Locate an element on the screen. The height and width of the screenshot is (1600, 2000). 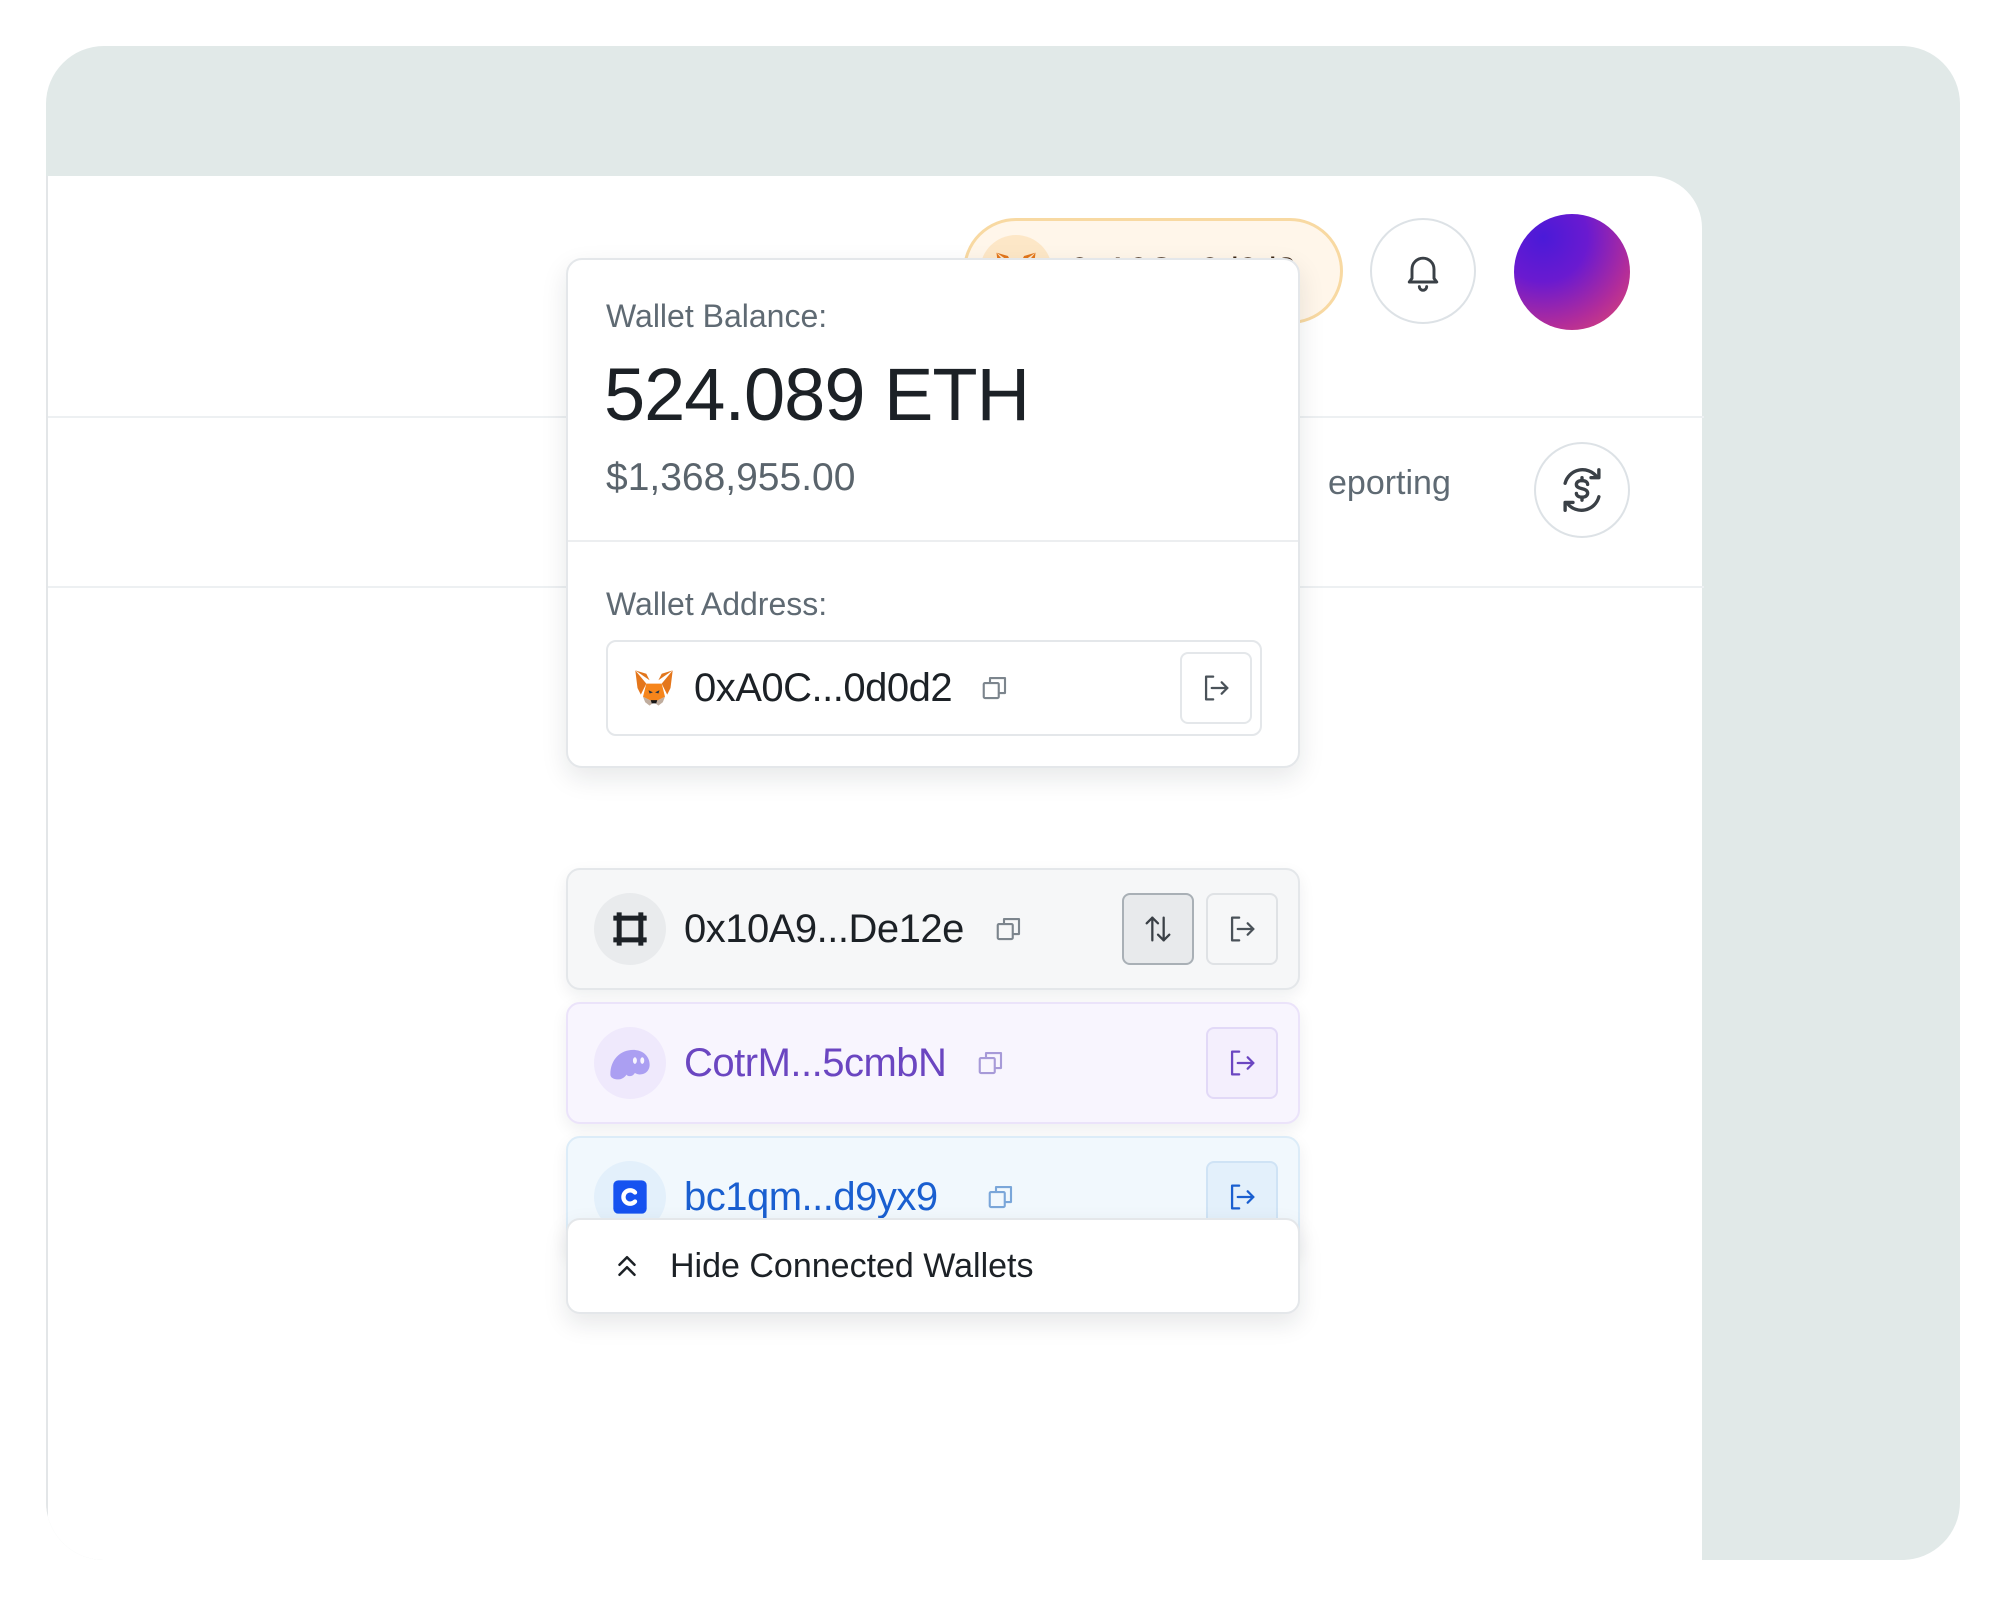
frame-wallet-icon is located at coordinates (630, 929).